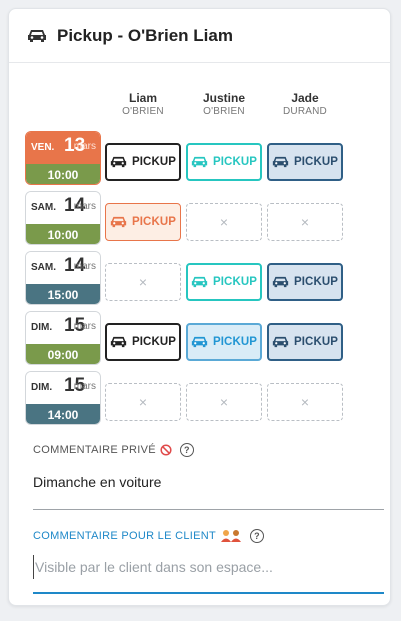  Describe the element at coordinates (208, 509) in the screenshot. I see `private-comment-underline` at that location.